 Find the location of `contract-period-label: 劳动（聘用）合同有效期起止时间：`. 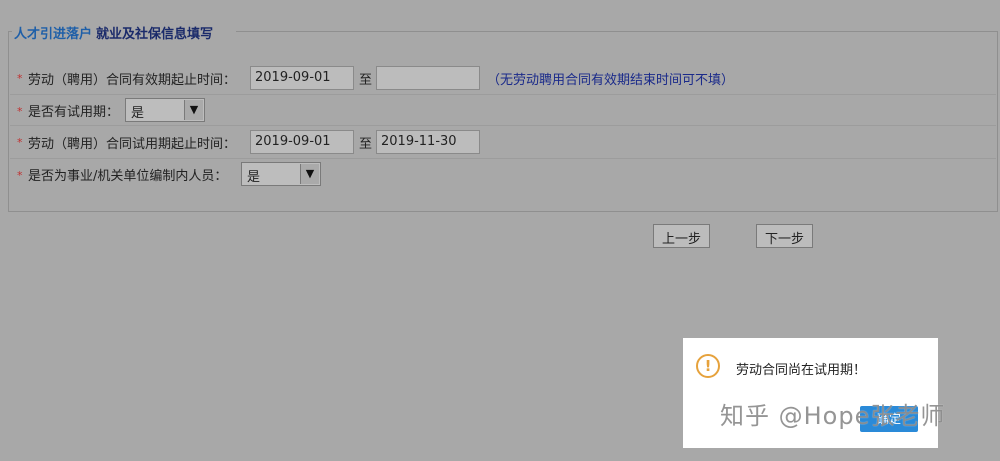

contract-period-label: 劳动（聘用）合同有效期起止时间： is located at coordinates (132, 80).